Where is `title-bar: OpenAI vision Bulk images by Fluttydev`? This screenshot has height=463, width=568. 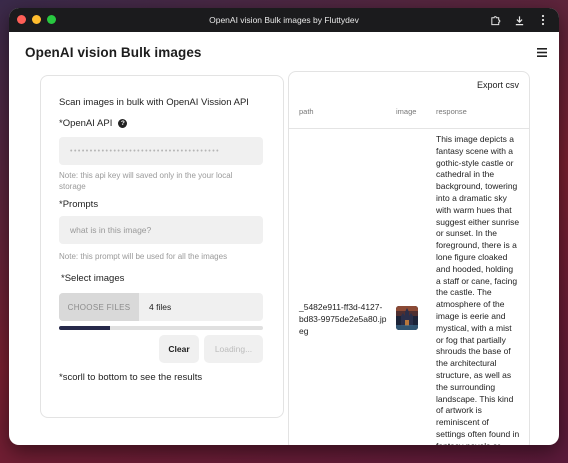 title-bar: OpenAI vision Bulk images by Fluttydev is located at coordinates (284, 20).